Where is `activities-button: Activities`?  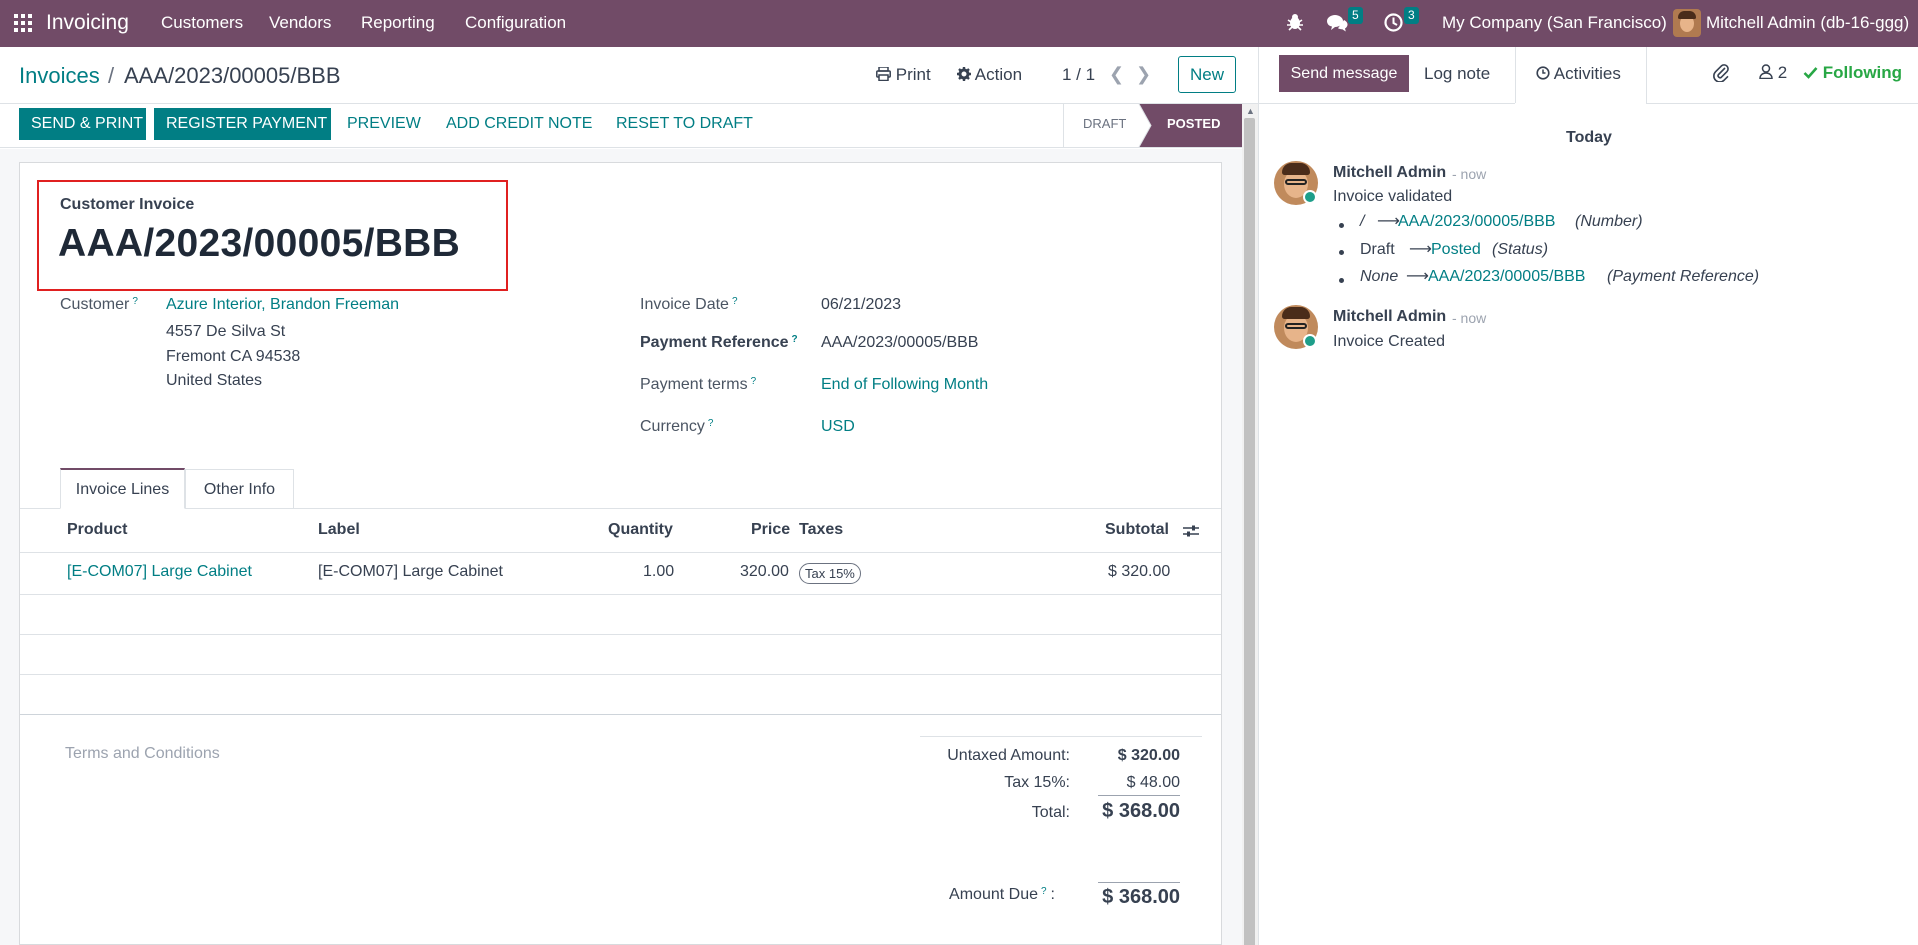
activities-button: Activities is located at coordinates (1578, 74).